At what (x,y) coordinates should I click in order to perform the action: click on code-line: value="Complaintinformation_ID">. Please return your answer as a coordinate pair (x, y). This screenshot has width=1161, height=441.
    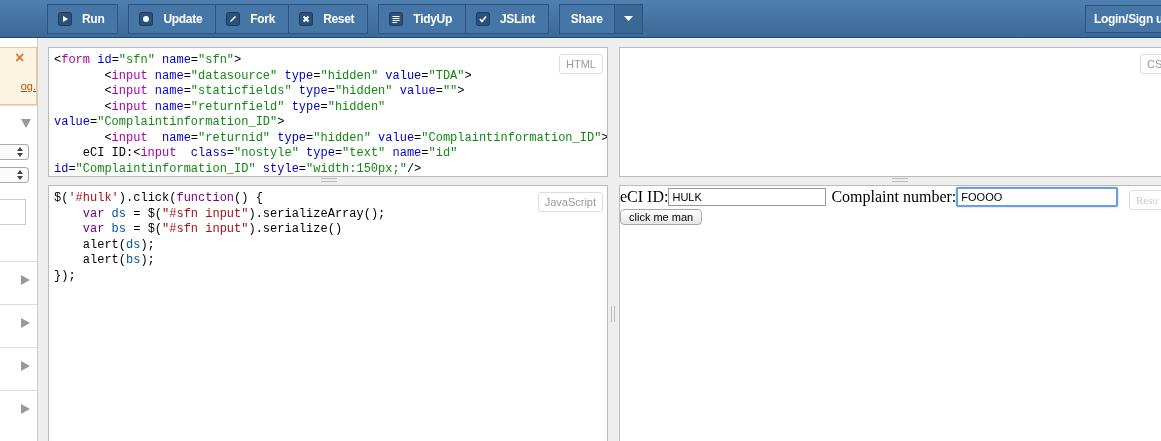
    Looking at the image, I should click on (169, 123).